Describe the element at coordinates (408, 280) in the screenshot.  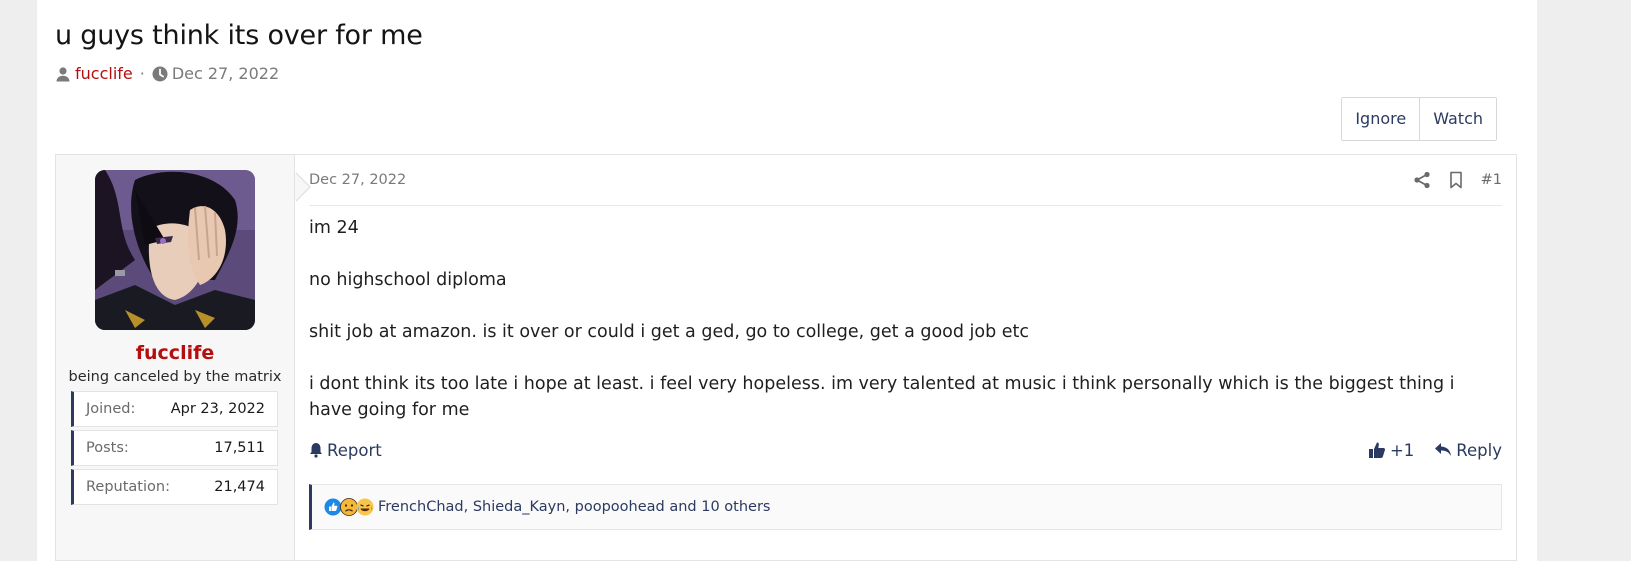
I see `post-paragraph: no highschool diploma` at that location.